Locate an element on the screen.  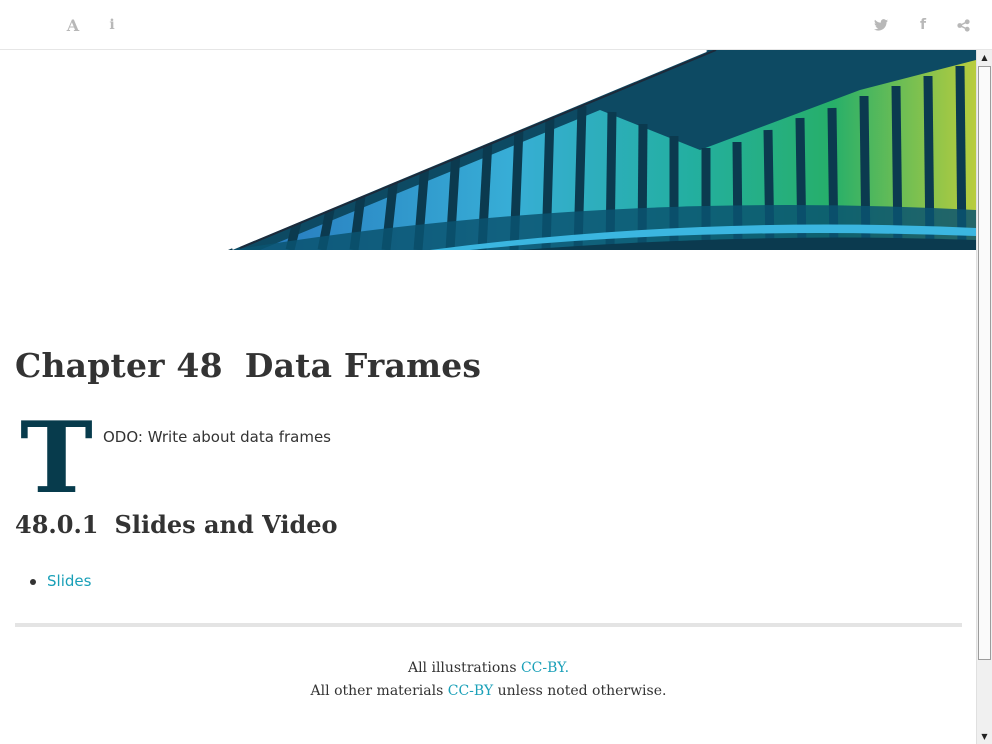
twitter-icon is located at coordinates (881, 25).